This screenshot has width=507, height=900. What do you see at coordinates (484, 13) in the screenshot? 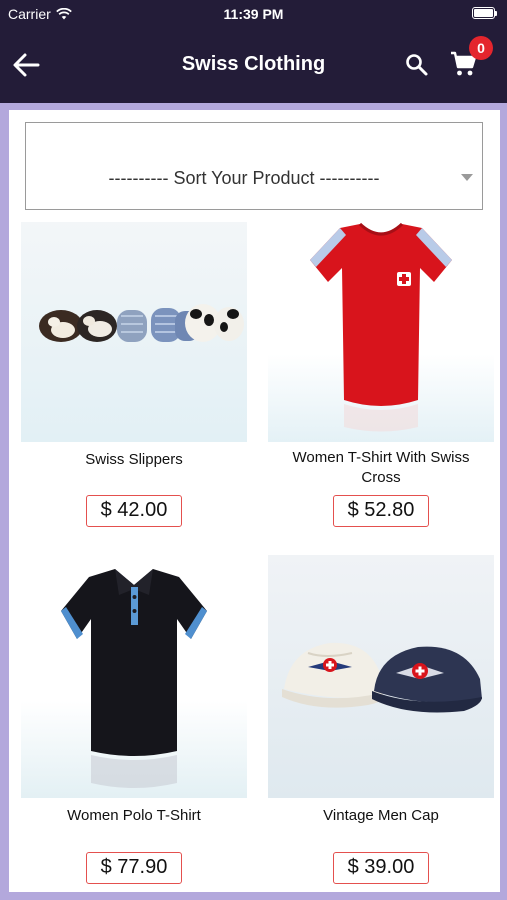
I see `battery-icon` at bounding box center [484, 13].